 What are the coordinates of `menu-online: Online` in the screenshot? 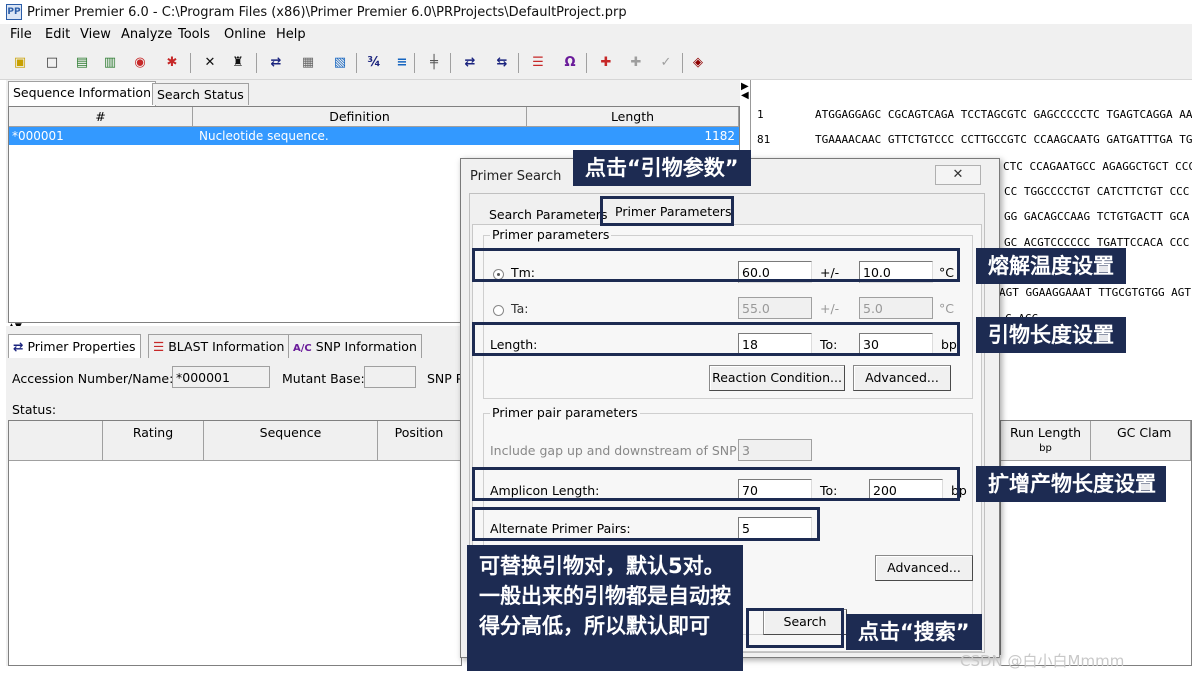 It's located at (245, 34).